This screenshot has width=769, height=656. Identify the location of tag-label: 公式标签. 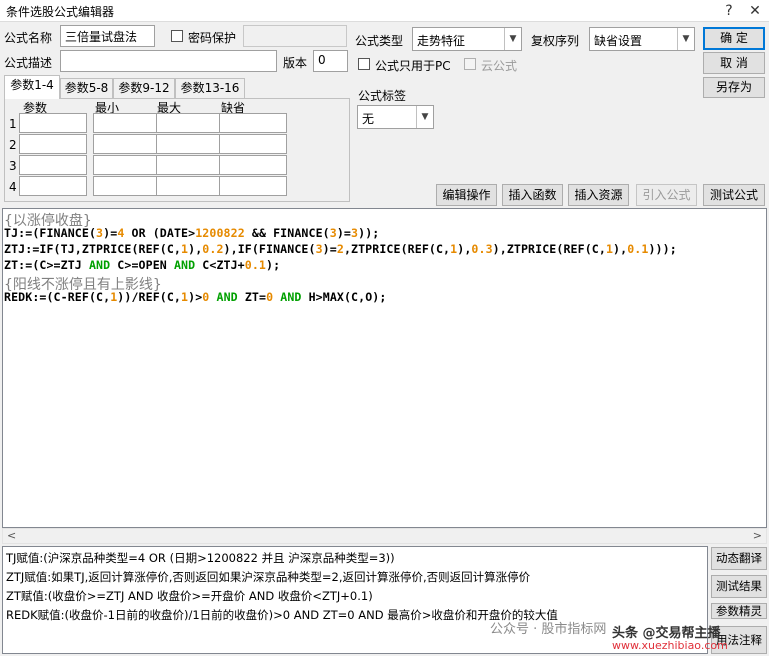
(382, 96).